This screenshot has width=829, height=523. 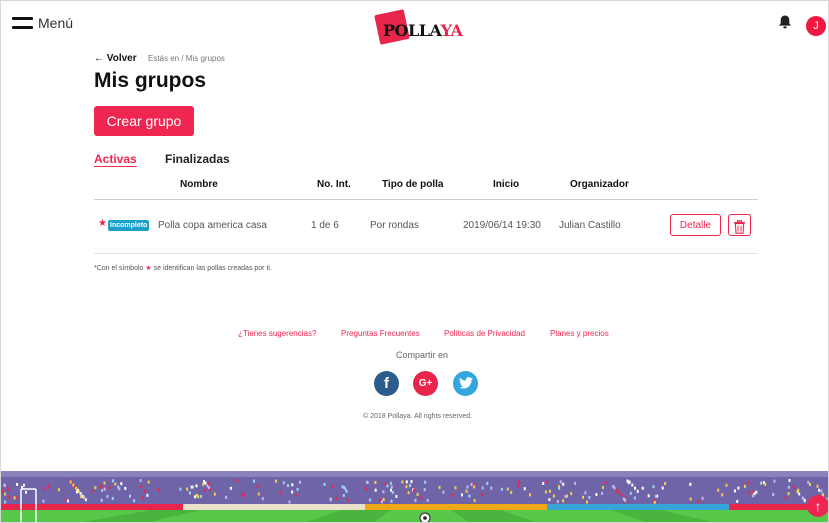 What do you see at coordinates (199, 184) in the screenshot?
I see `column-header-nombre: Nombre` at bounding box center [199, 184].